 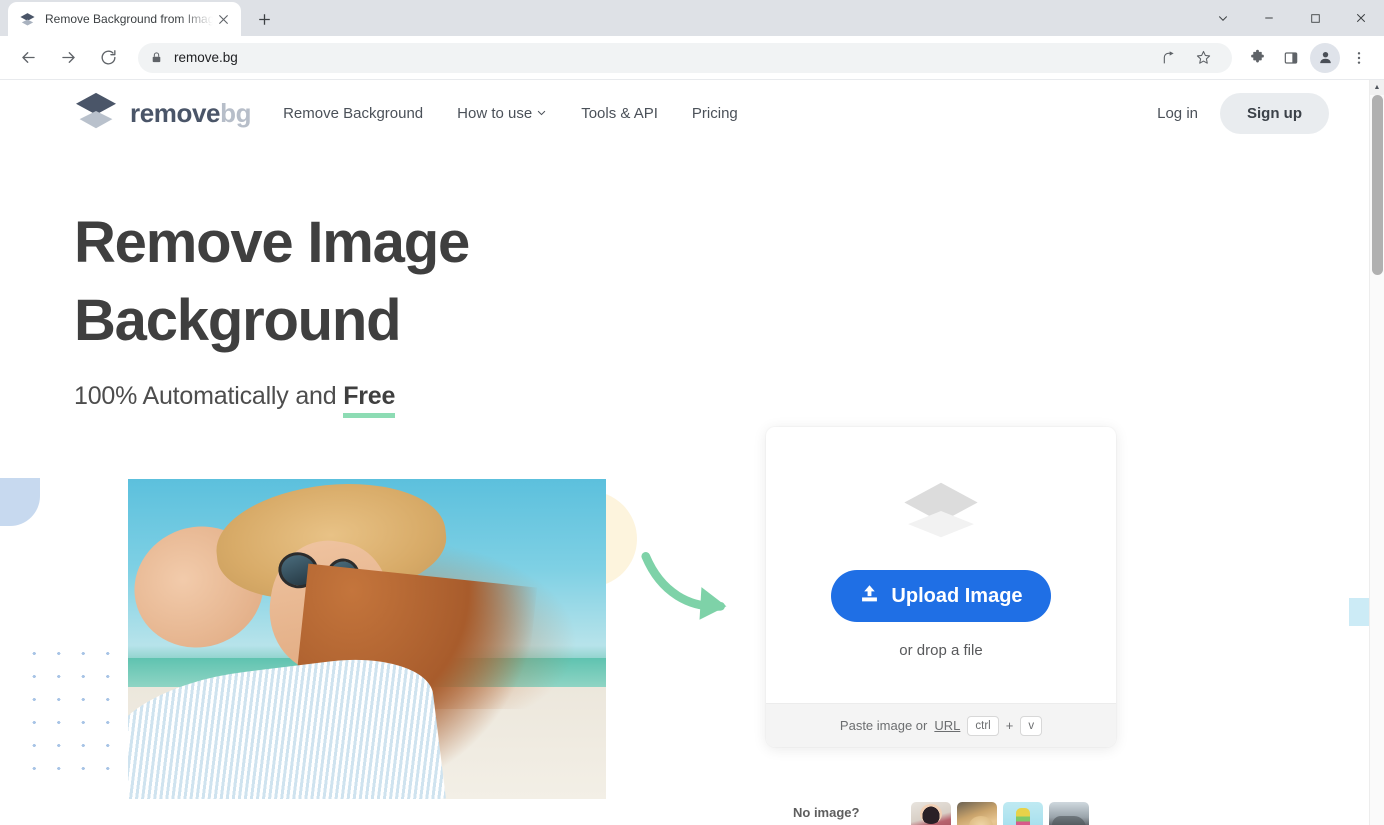 What do you see at coordinates (957, 595) in the screenshot?
I see `upload-image-button-label: Upload Image` at bounding box center [957, 595].